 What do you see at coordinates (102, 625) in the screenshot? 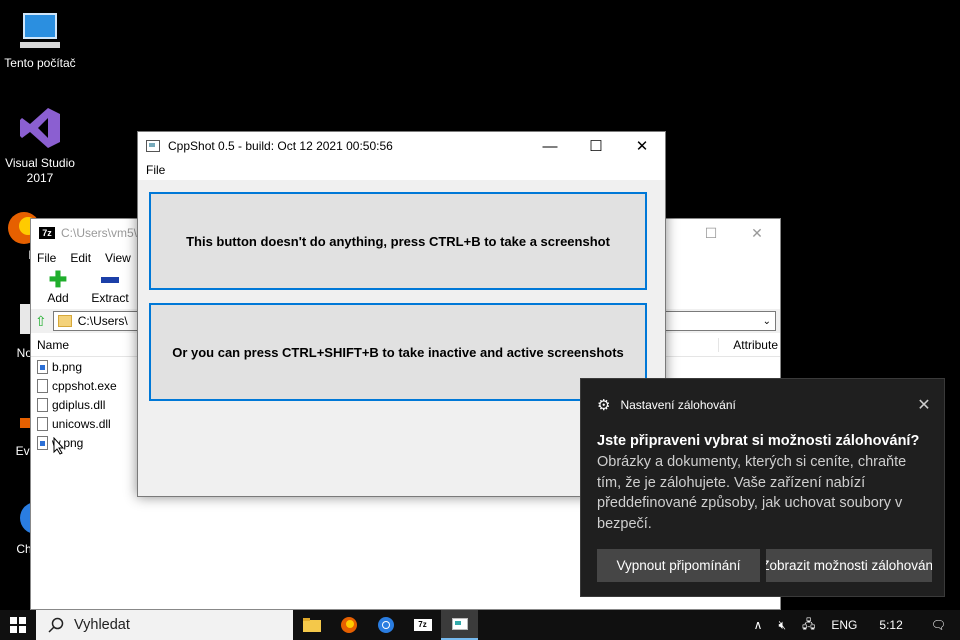
I see `search-placeholder: Vyhledat` at bounding box center [102, 625].